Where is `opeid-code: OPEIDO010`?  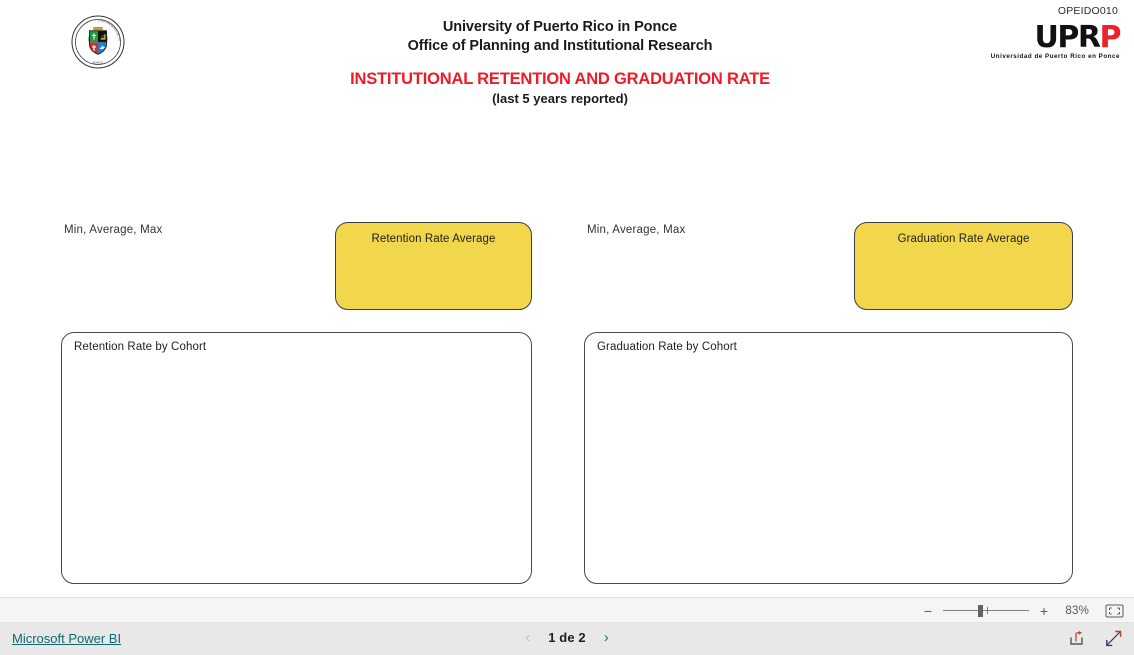
opeid-code: OPEIDO010 is located at coordinates (1087, 11).